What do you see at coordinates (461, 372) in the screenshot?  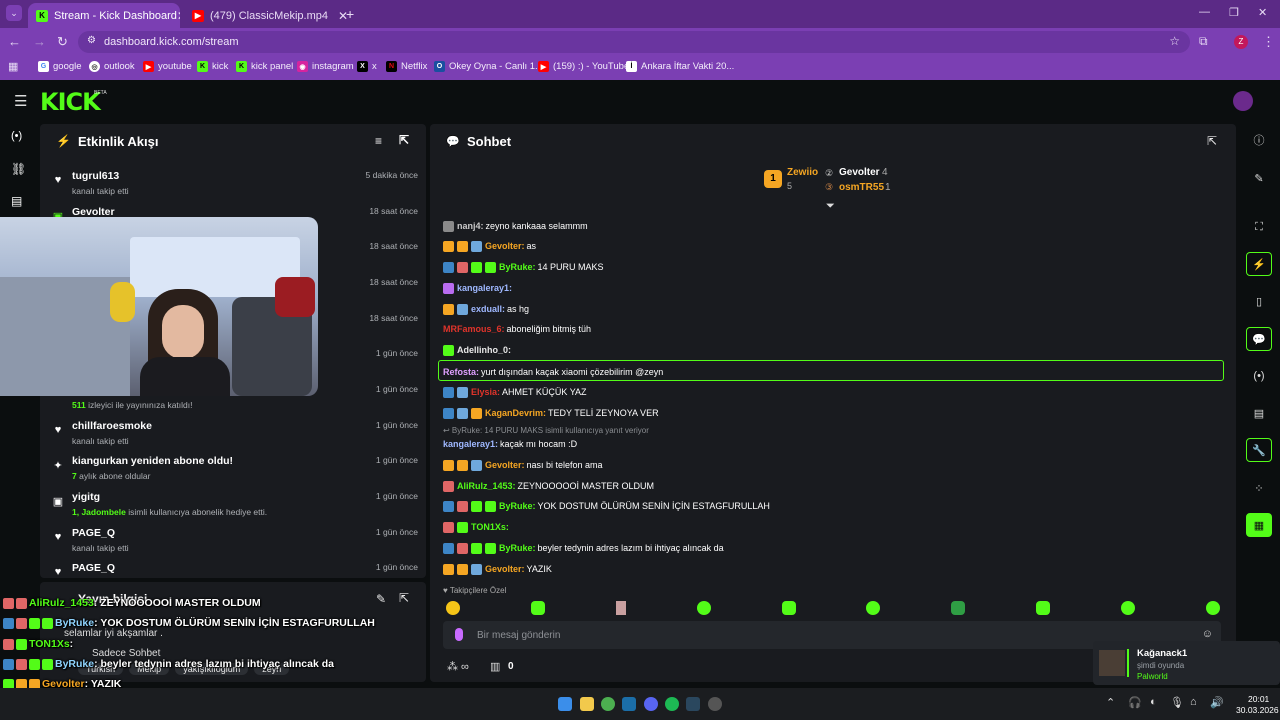 I see `chat-username: Refosta:` at bounding box center [461, 372].